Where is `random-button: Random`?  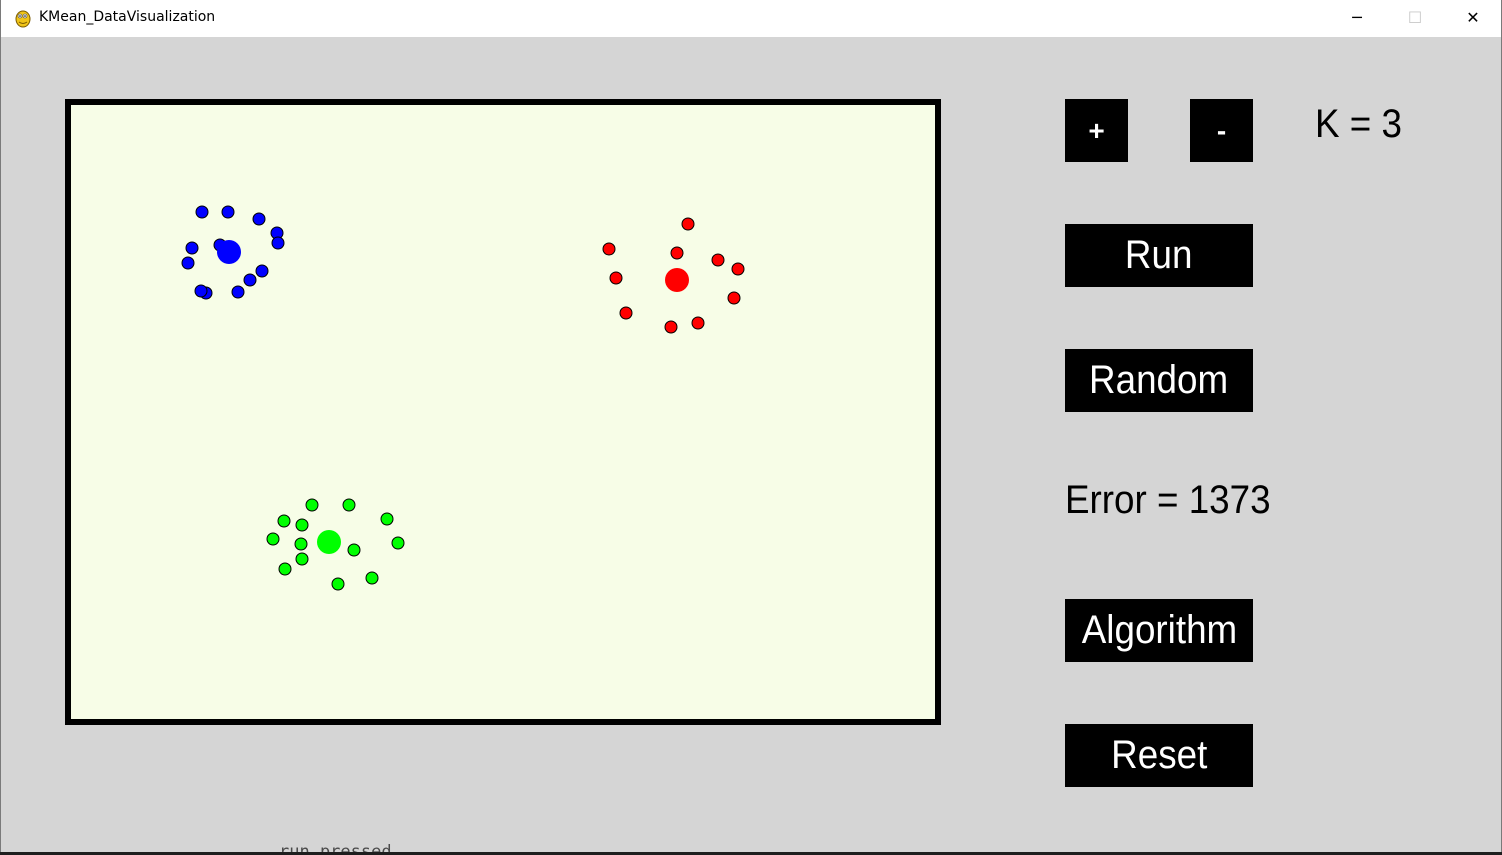 random-button: Random is located at coordinates (1159, 380).